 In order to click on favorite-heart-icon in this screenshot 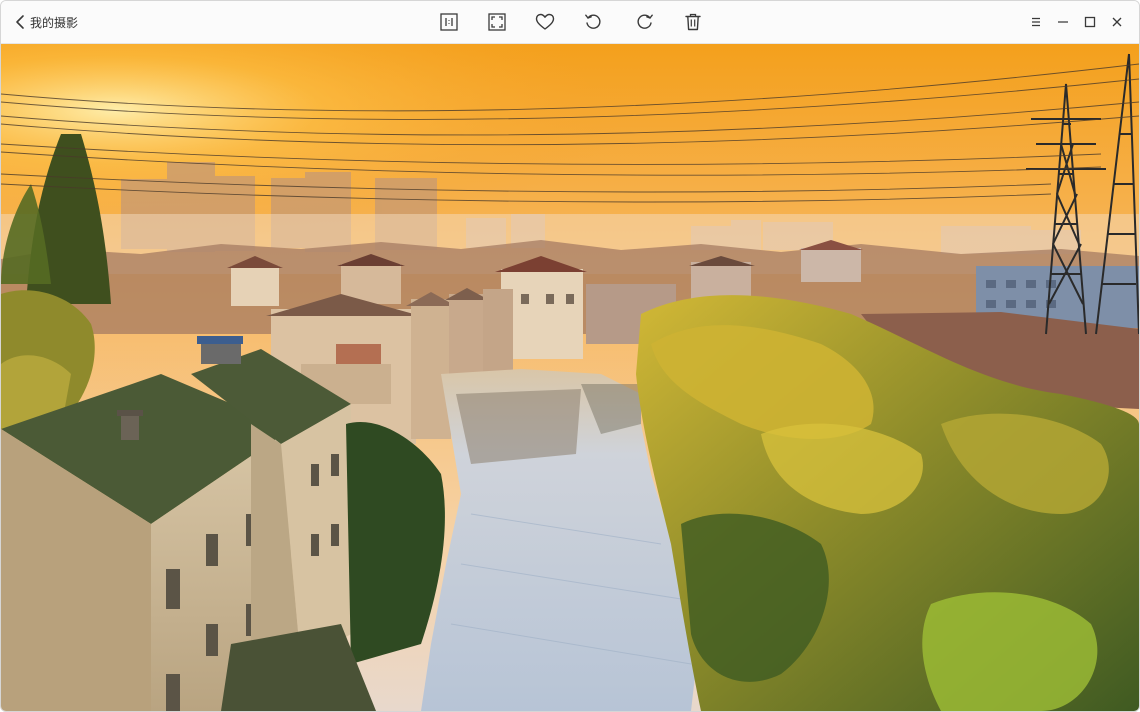, I will do `click(545, 21)`.